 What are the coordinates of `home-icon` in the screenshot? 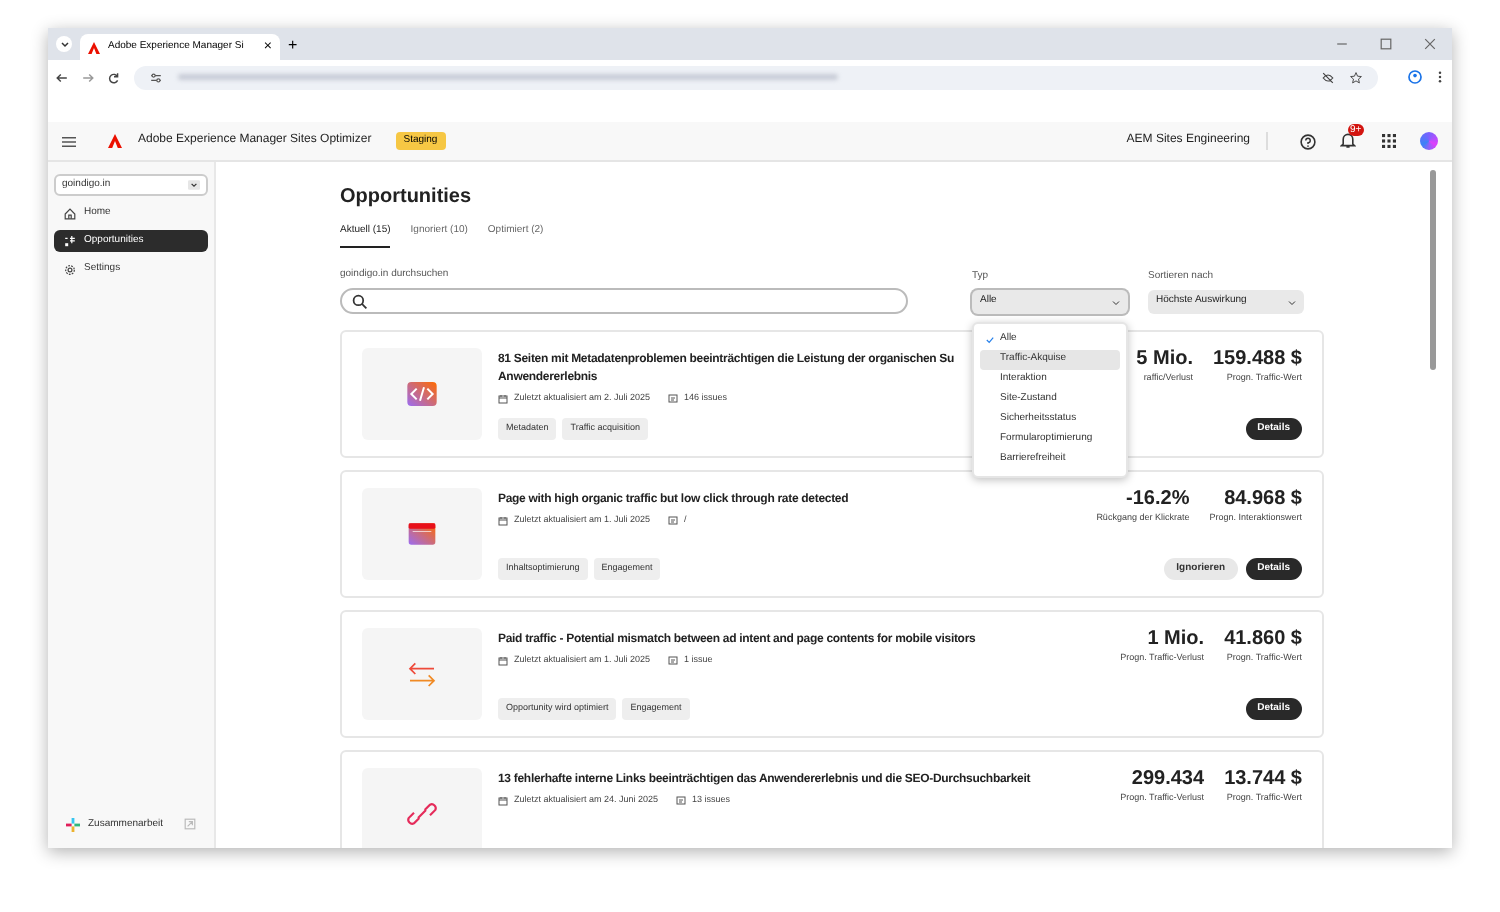 It's located at (70, 213).